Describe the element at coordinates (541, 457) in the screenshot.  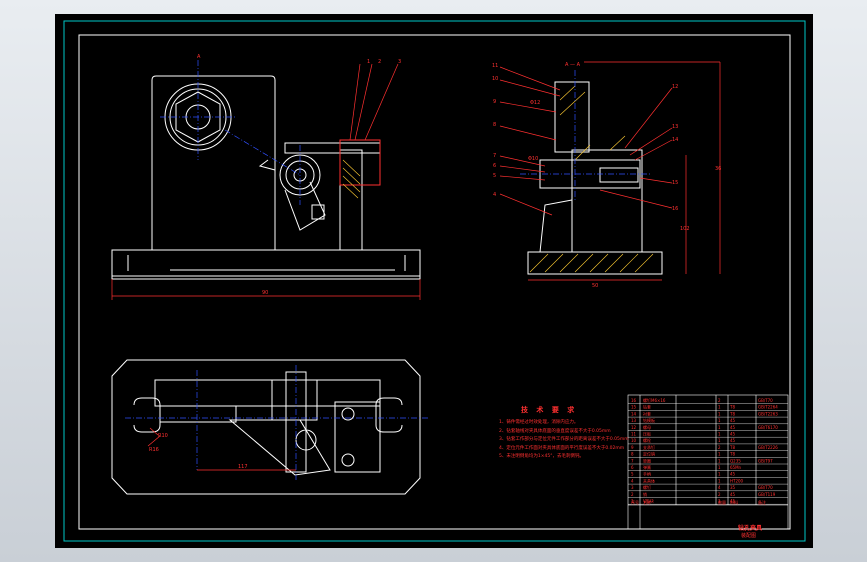
I see `tech-note: 5、未注明倒角均为1×45°，去毛刺倒钝。` at that location.